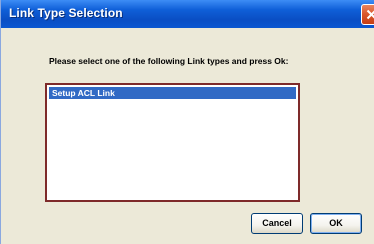 This screenshot has height=244, width=374. What do you see at coordinates (336, 223) in the screenshot?
I see `ok-button: OK` at bounding box center [336, 223].